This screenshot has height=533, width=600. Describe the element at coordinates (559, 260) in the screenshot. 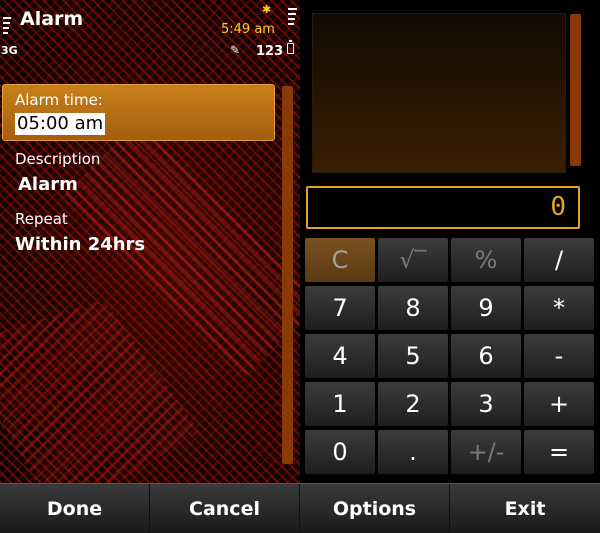

I see `key-divide: /` at that location.